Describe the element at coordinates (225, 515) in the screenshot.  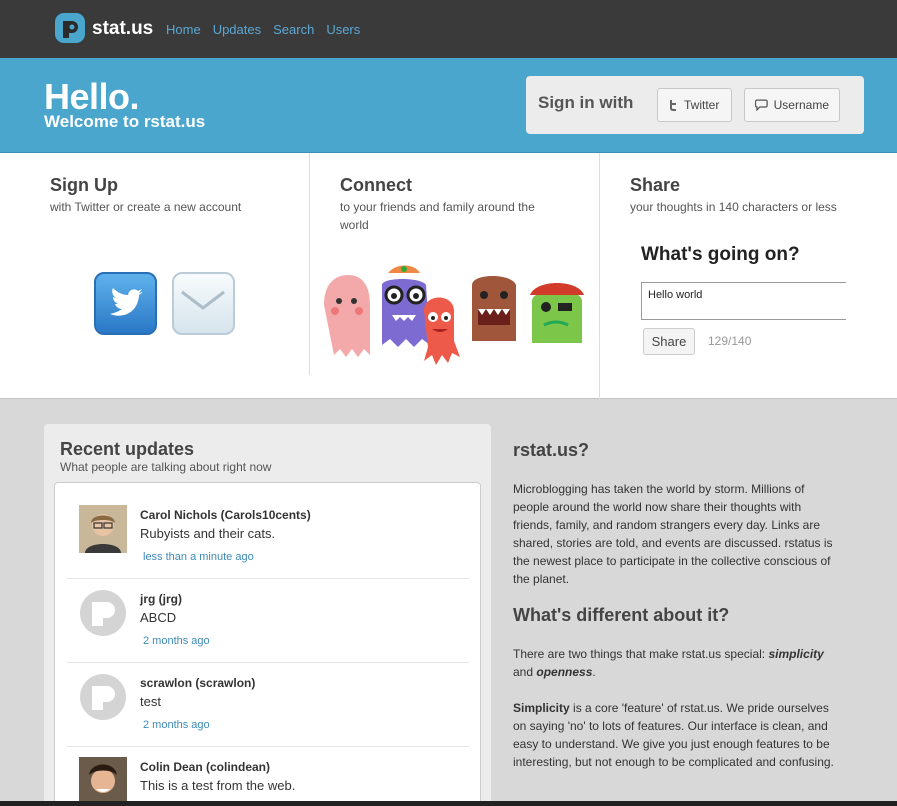
I see `update-author: Carol Nichols (Carols10cents)` at that location.